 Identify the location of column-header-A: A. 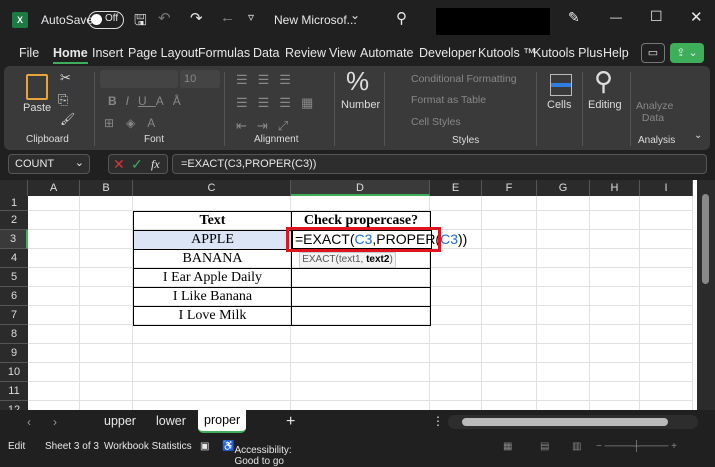
(54, 188).